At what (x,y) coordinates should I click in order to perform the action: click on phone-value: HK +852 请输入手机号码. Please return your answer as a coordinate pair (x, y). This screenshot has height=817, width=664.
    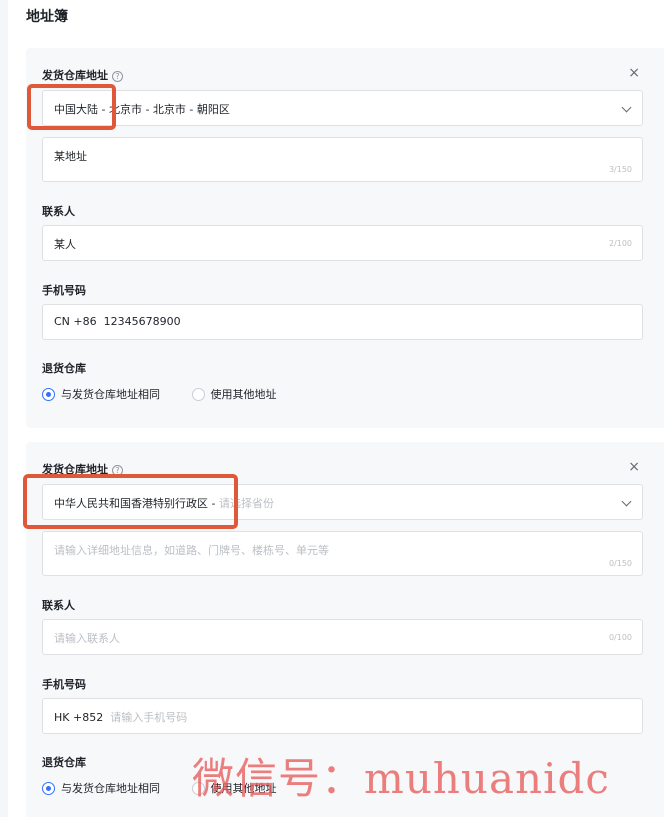
    Looking at the image, I should click on (120, 717).